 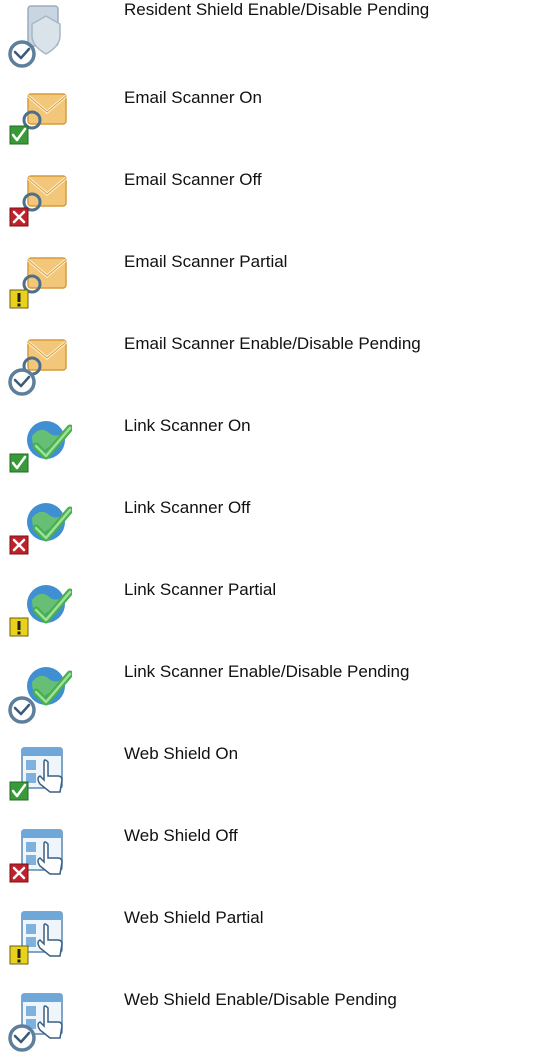 What do you see at coordinates (278, 523) in the screenshot?
I see `legend-item-link-scanner-off: Link Scanner Off` at bounding box center [278, 523].